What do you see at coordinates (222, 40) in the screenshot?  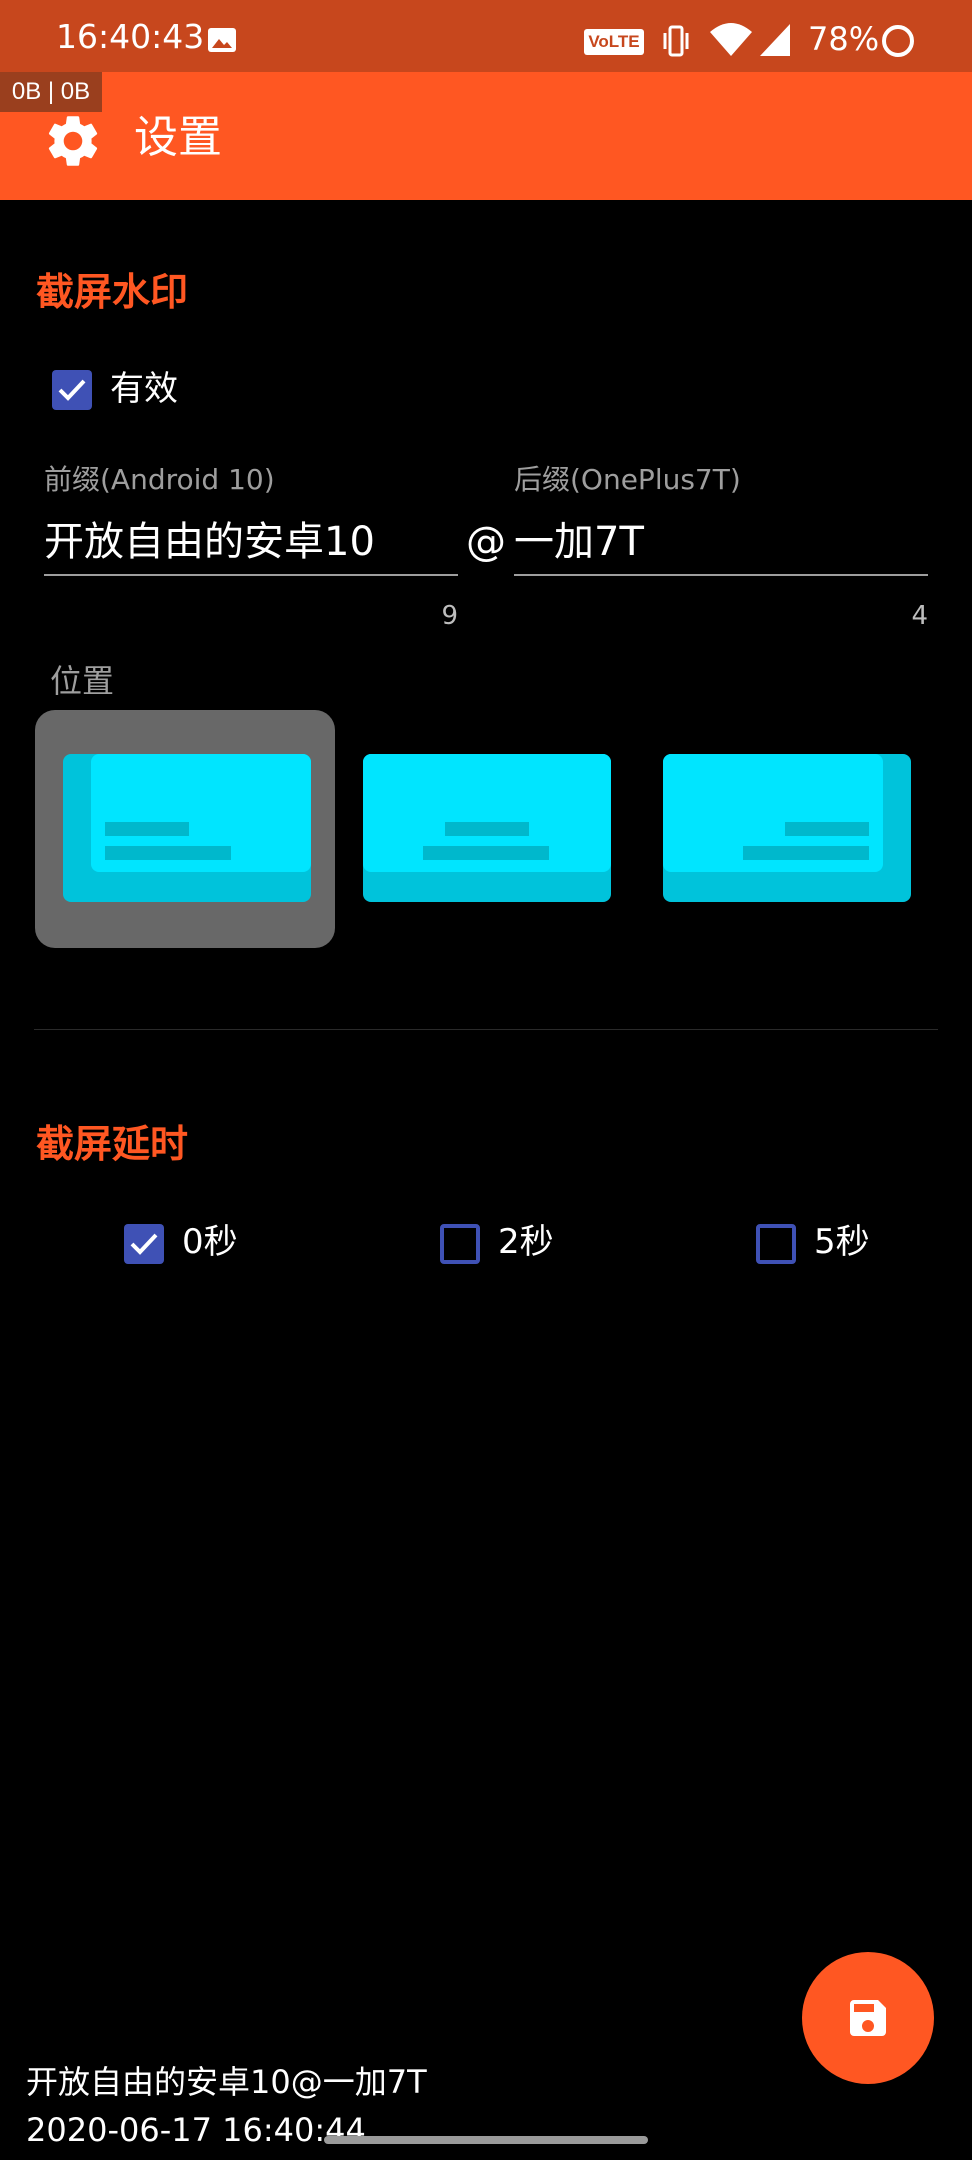 I see `image-icon` at bounding box center [222, 40].